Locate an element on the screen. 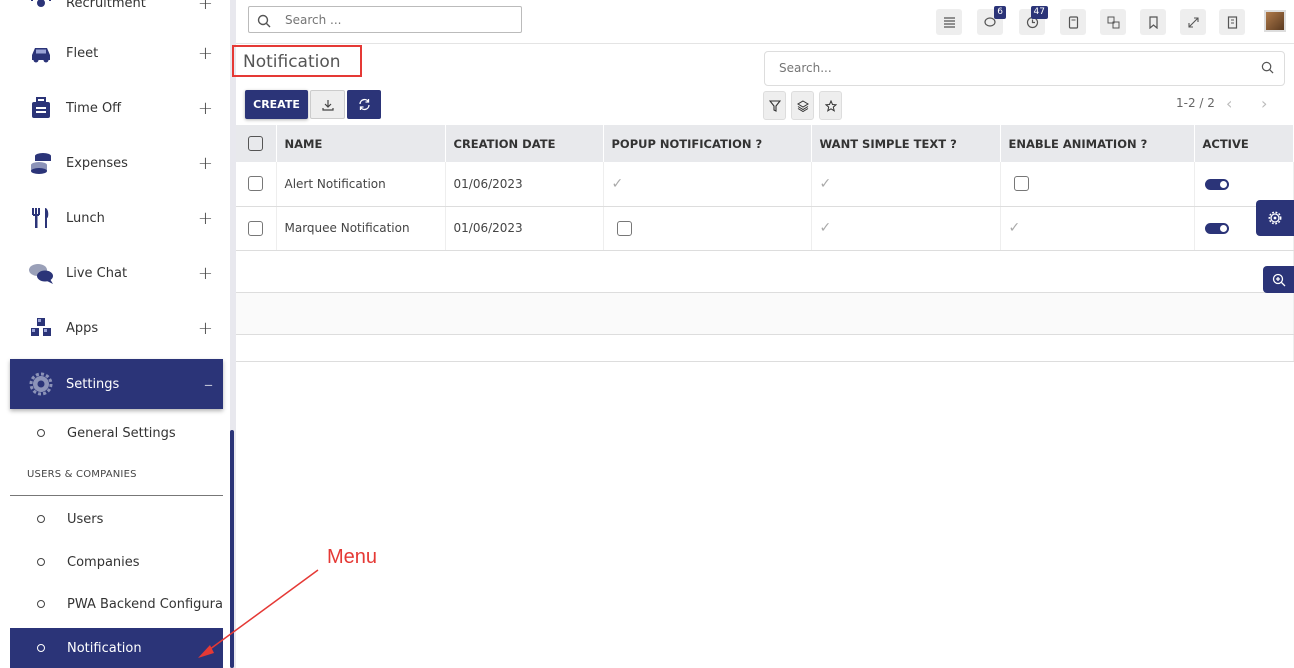  download-button is located at coordinates (327, 104).